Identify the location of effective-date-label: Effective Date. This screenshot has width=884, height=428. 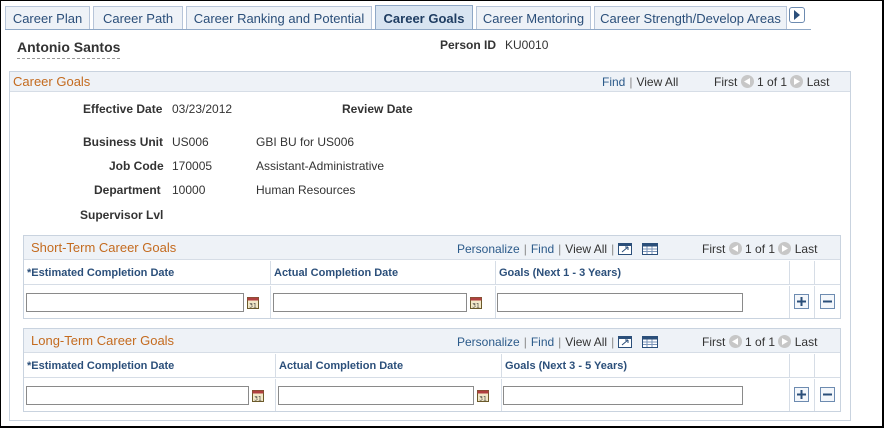
(123, 109).